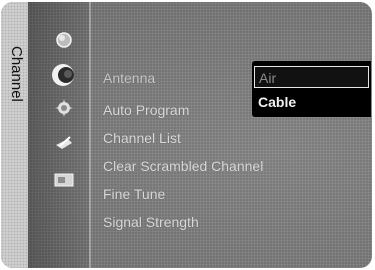 This screenshot has height=270, width=375. Describe the element at coordinates (16, 74) in the screenshot. I see `side-tab-label: Channel` at that location.